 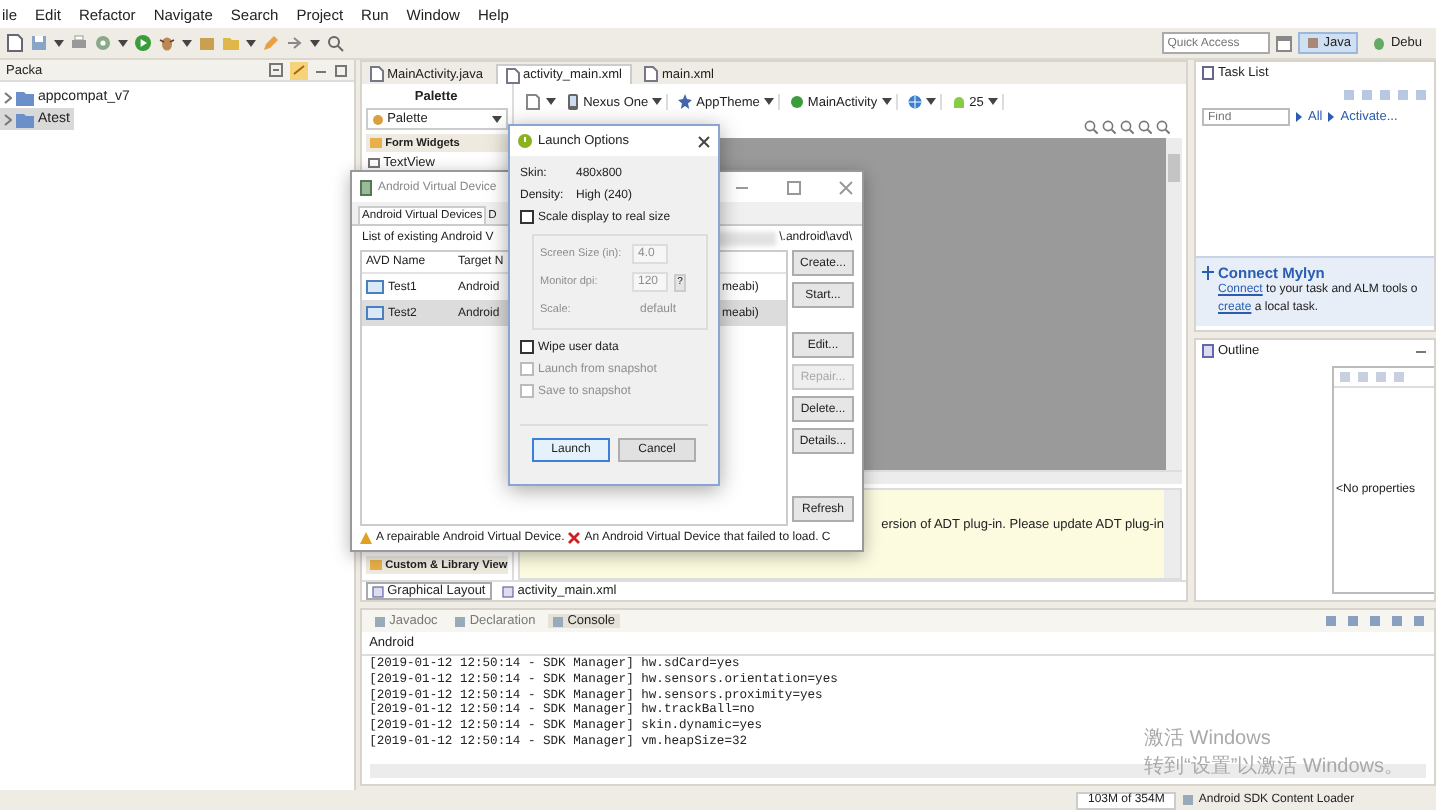 I want to click on activation-title: 激活 Windows, so click(x=1208, y=739).